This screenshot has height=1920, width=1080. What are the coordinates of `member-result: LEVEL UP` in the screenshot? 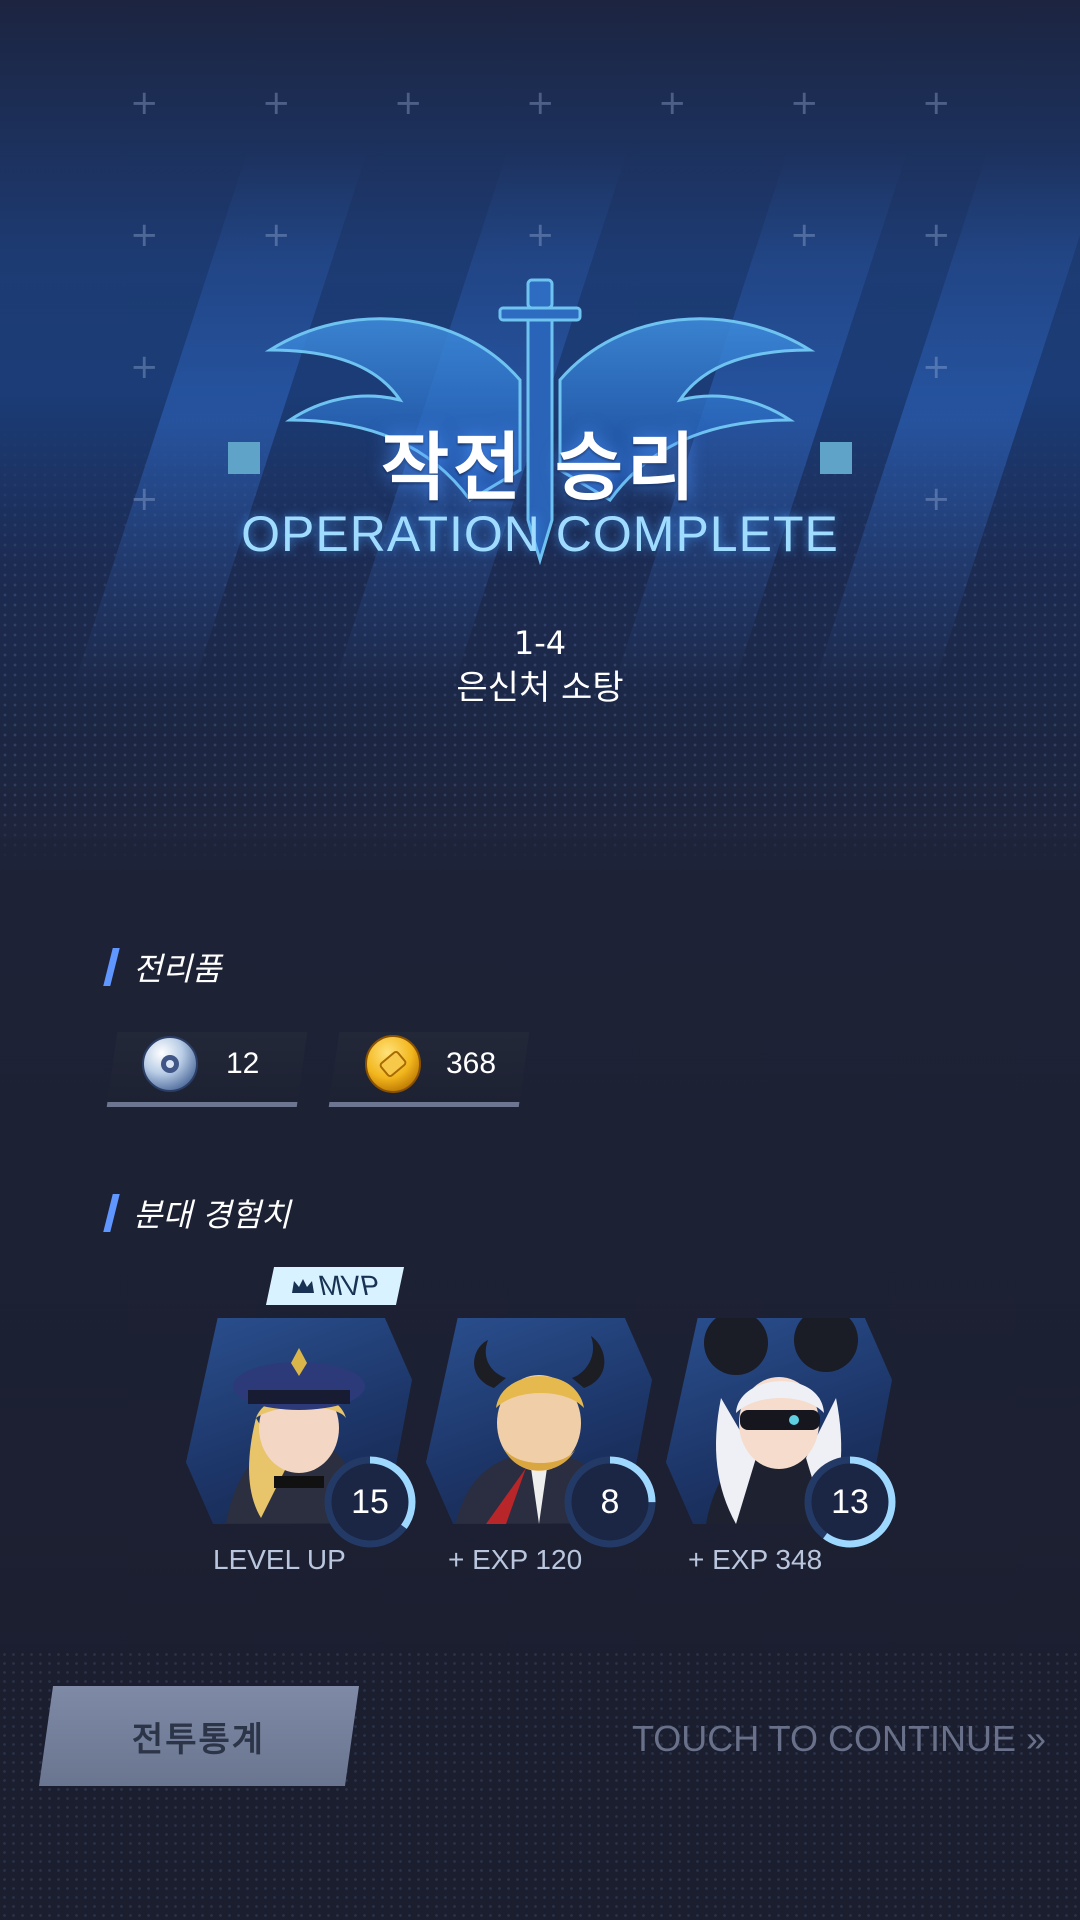 It's located at (279, 1559).